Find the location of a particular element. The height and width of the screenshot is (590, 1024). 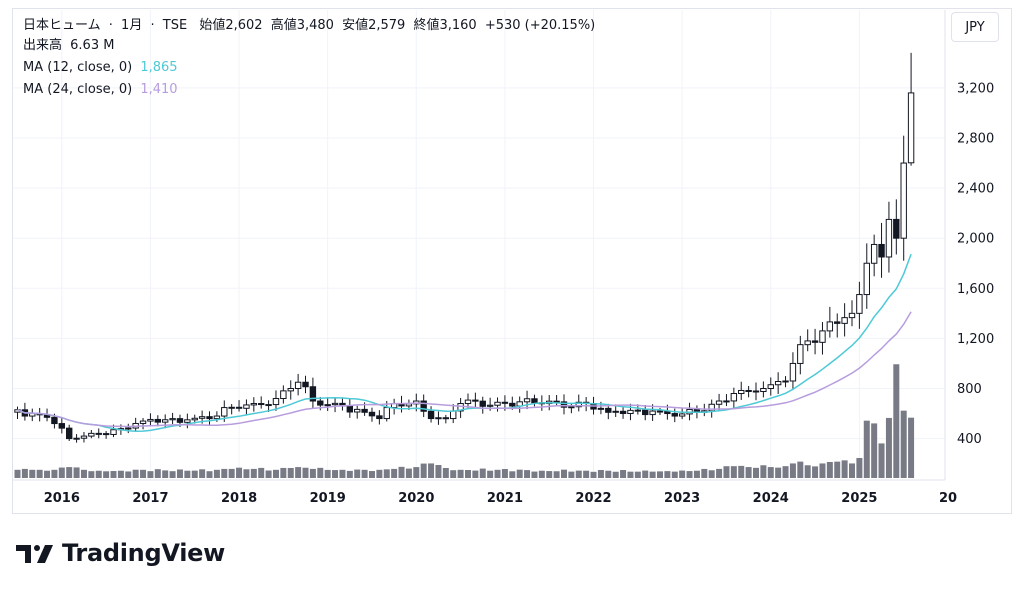

open-value: 2,602 is located at coordinates (244, 25).